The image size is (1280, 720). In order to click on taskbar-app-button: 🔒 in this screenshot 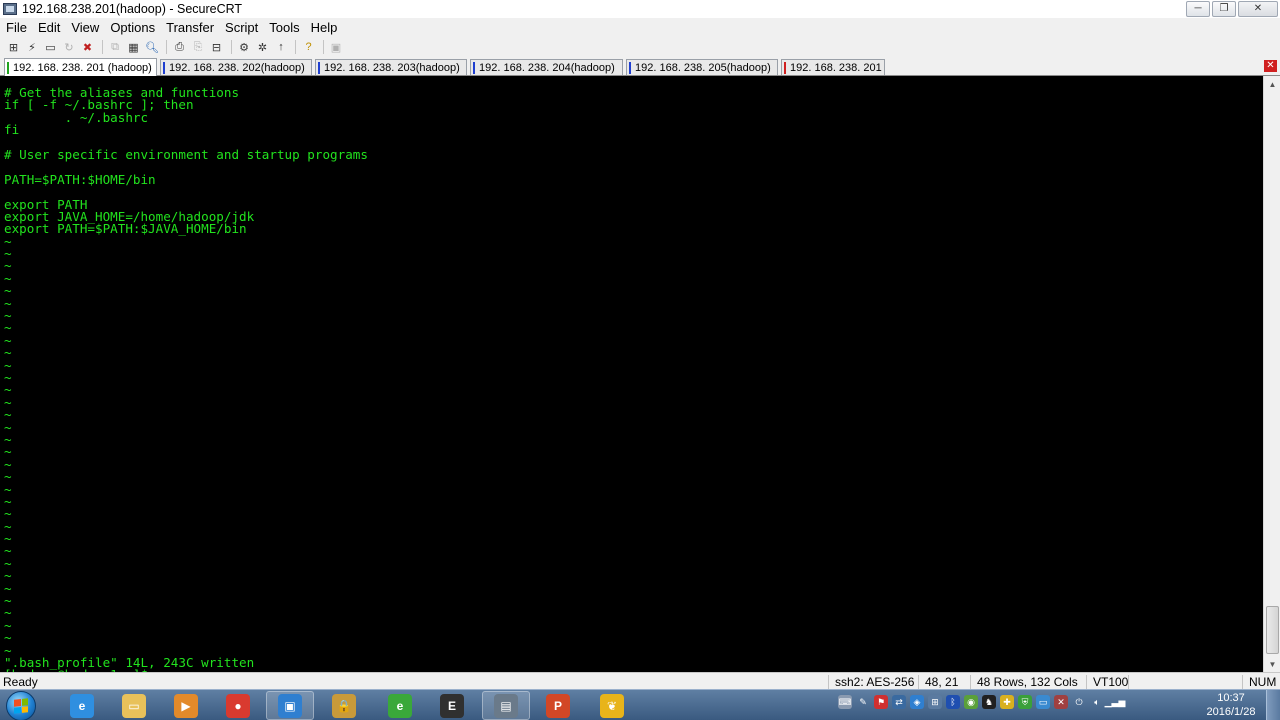, I will do `click(344, 705)`.